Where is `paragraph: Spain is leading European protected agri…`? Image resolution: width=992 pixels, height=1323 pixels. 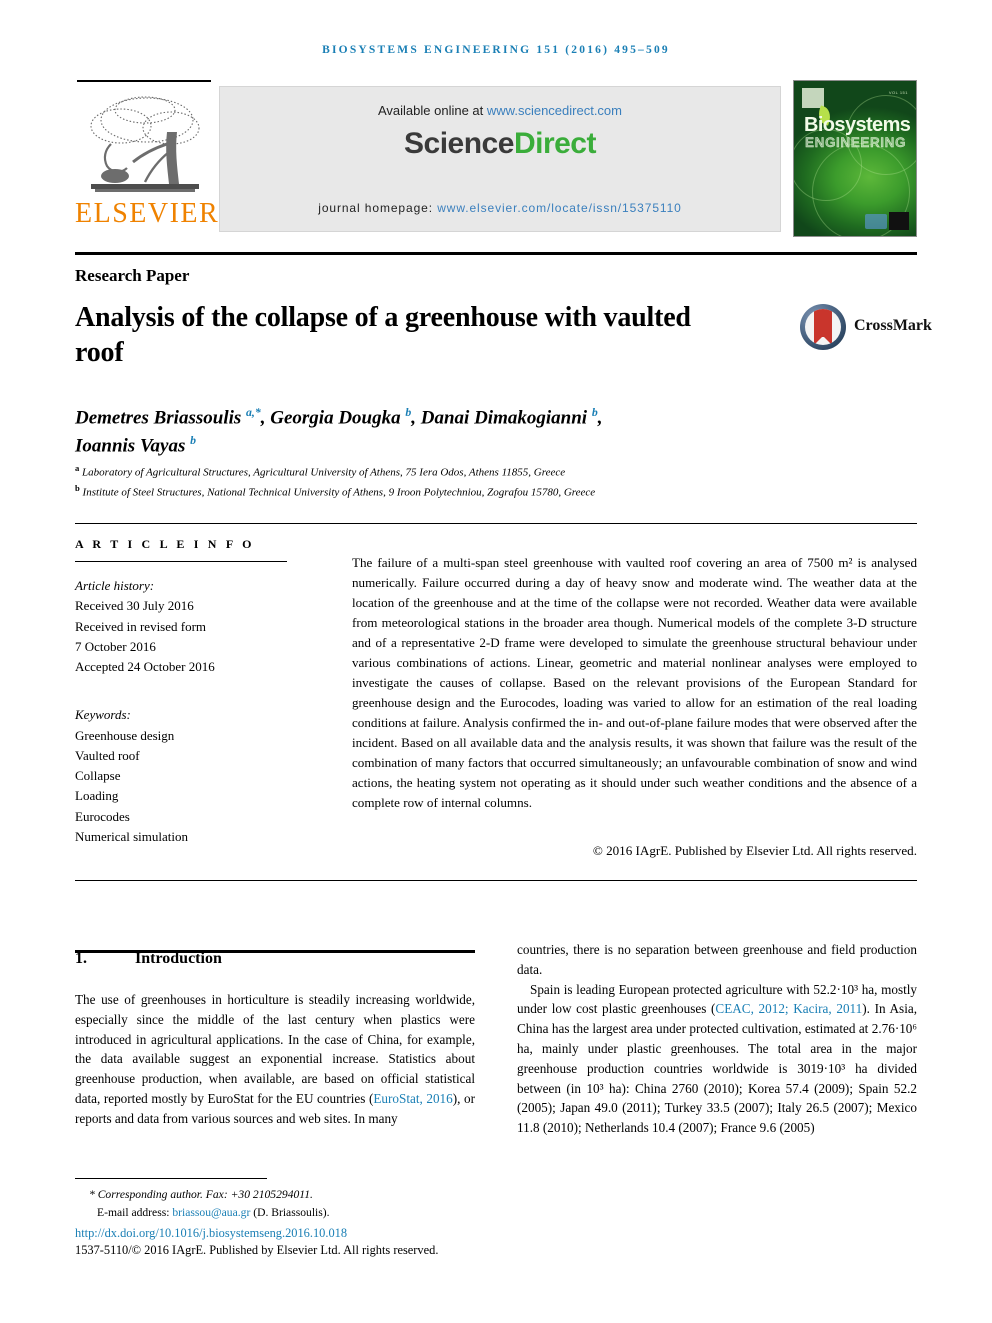
paragraph: Spain is leading European protected agri… is located at coordinates (717, 1059).